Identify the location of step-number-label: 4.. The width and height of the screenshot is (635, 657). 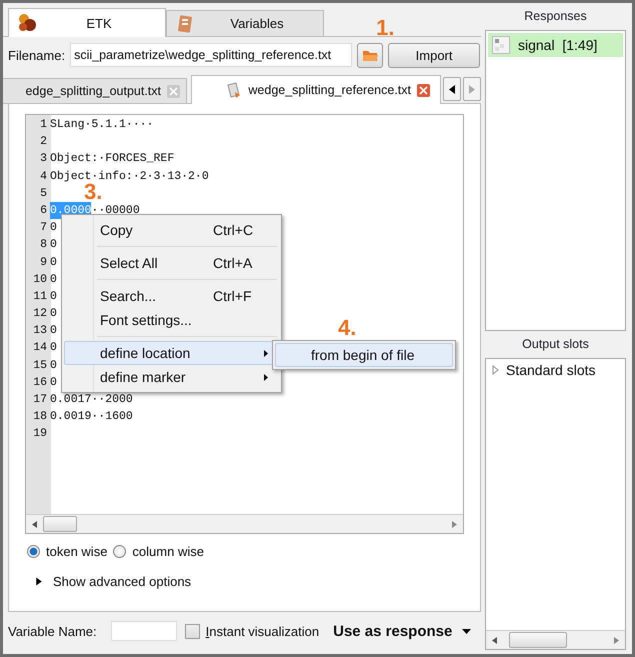
(347, 328).